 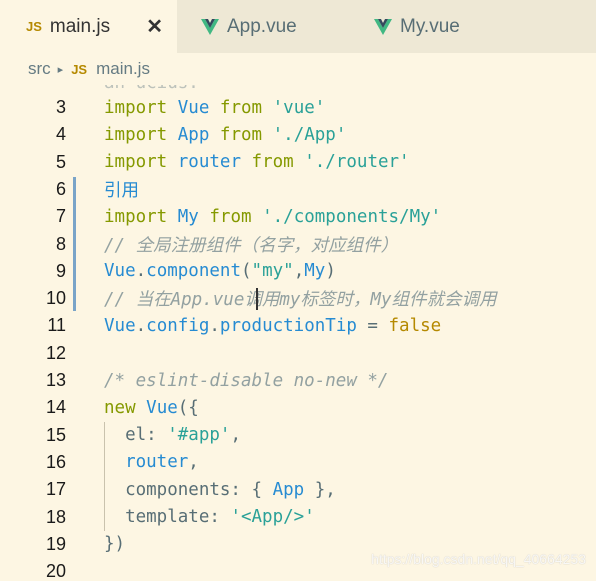 What do you see at coordinates (55, 380) in the screenshot?
I see `line-number: 13` at bounding box center [55, 380].